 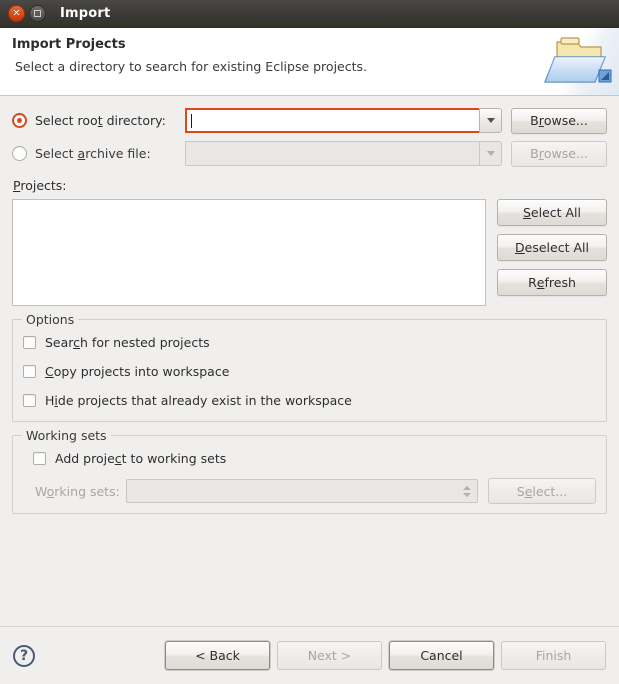 I want to click on radio-select-root-directory, so click(x=19, y=120).